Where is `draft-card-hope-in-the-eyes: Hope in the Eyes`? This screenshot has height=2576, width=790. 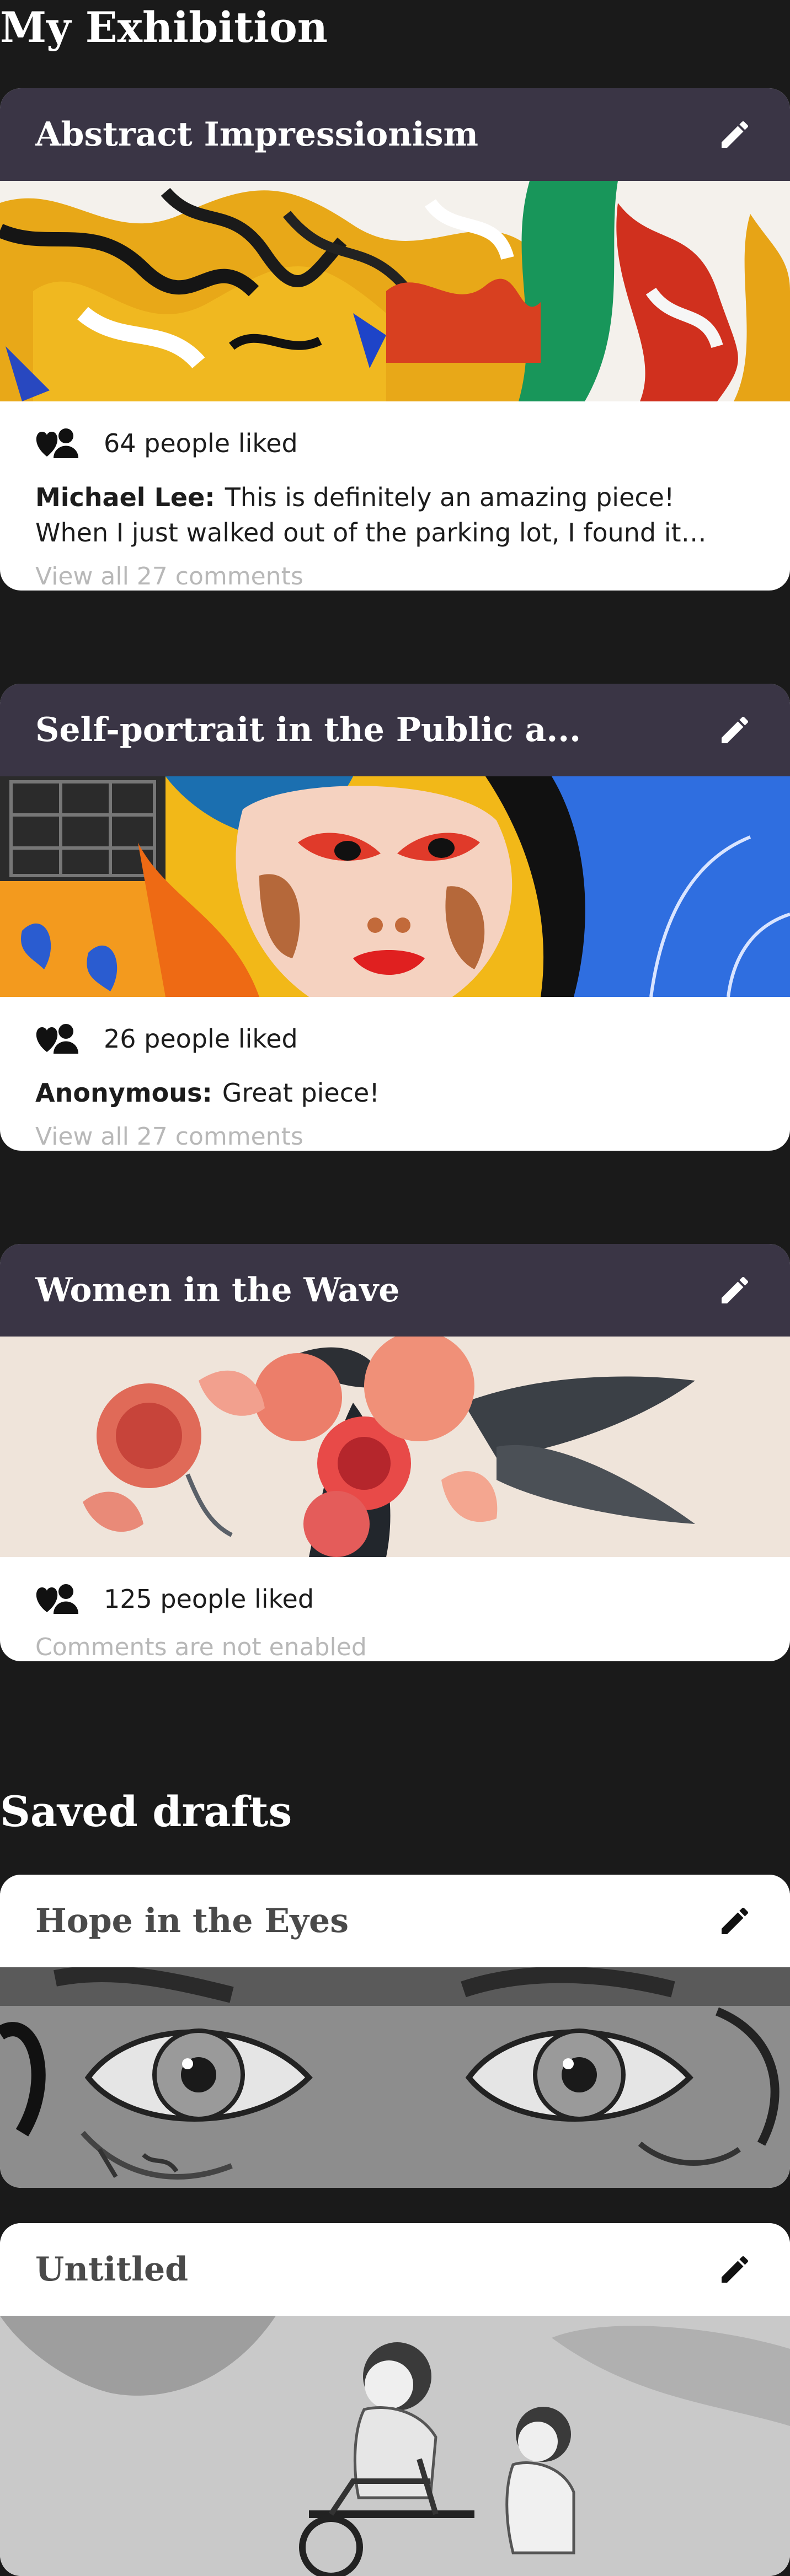 draft-card-hope-in-the-eyes: Hope in the Eyes is located at coordinates (395, 2031).